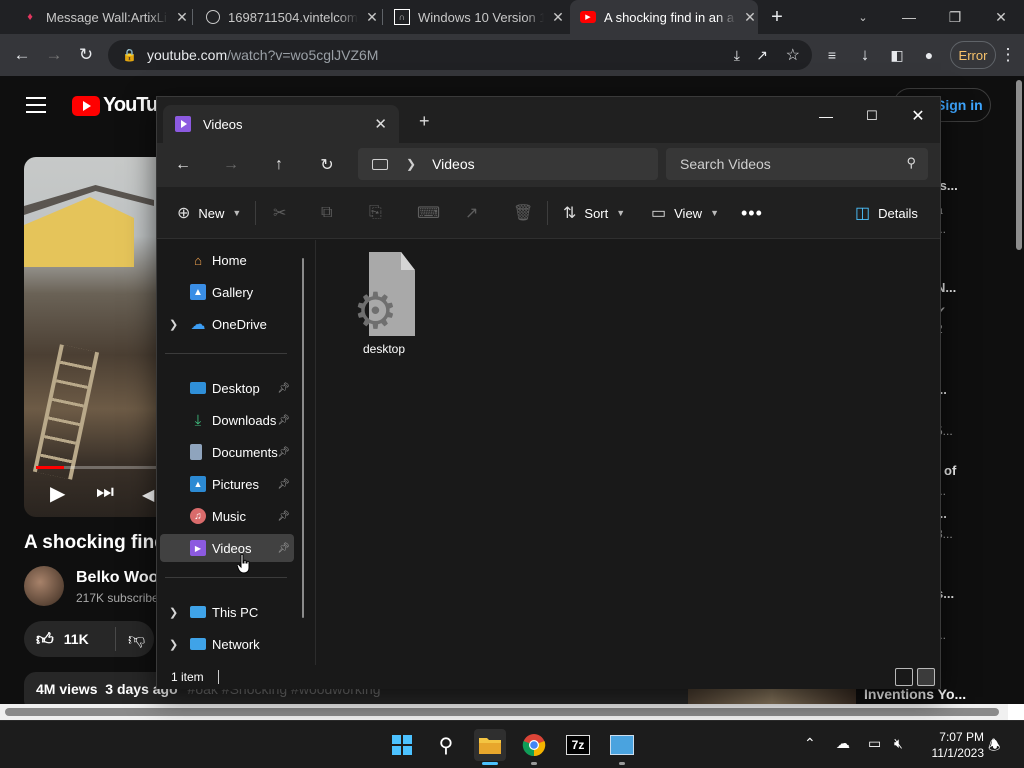 The height and width of the screenshot is (768, 1024). I want to click on play-icon: ▶, so click(57, 493).